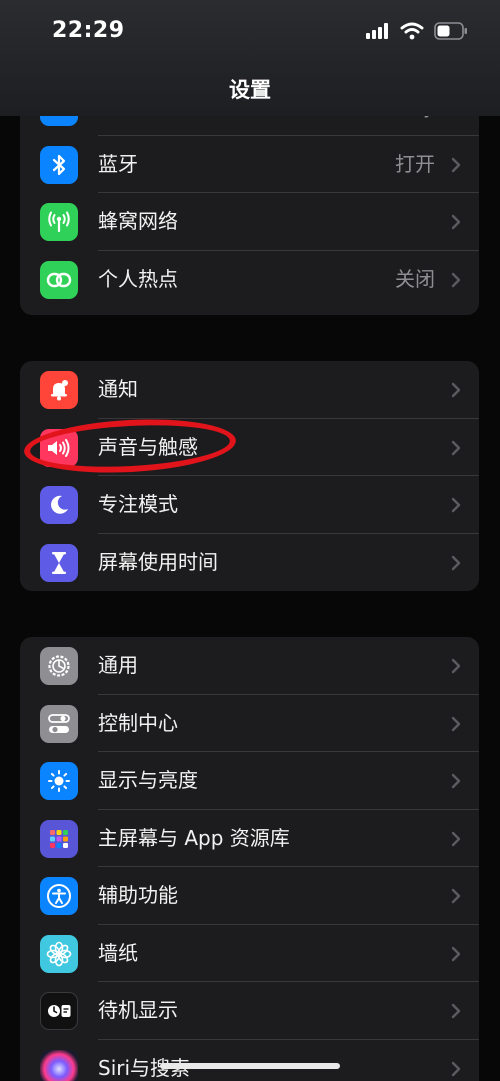  What do you see at coordinates (59, 222) in the screenshot?
I see `cellular-antenna-icon` at bounding box center [59, 222].